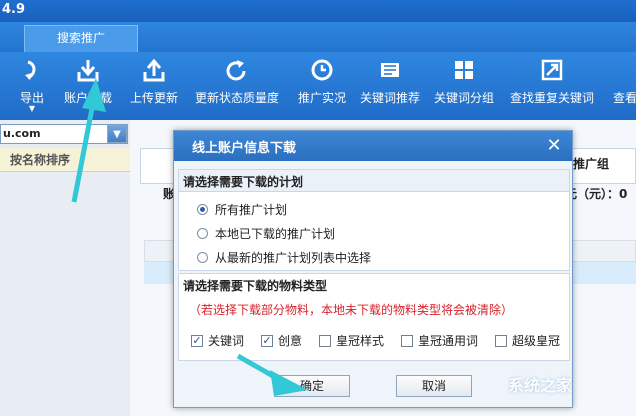 The width and height of the screenshot is (636, 416). What do you see at coordinates (552, 73) in the screenshot?
I see `find-duplicate-icon` at bounding box center [552, 73].